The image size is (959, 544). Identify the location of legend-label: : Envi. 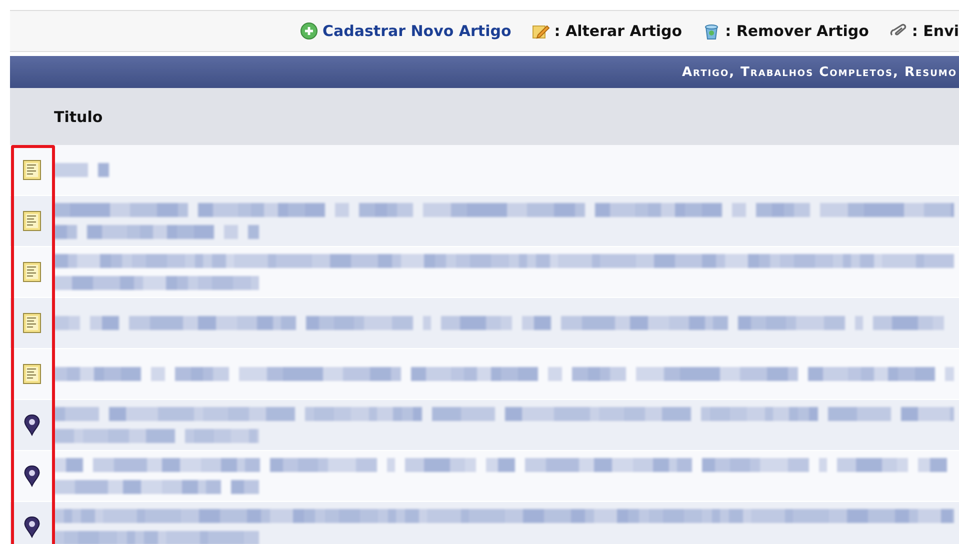
(935, 31).